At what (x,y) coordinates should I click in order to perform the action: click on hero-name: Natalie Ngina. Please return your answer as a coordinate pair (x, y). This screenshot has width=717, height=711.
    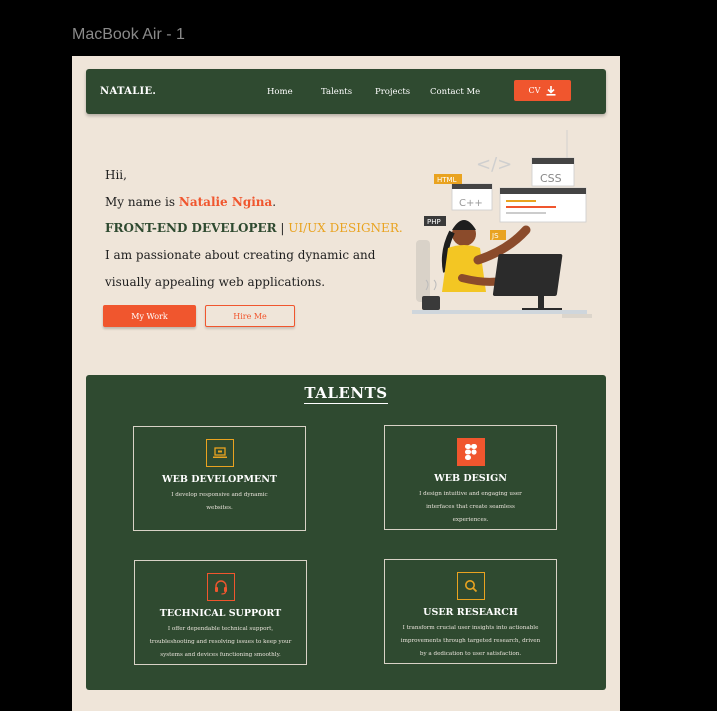
    Looking at the image, I should click on (225, 202).